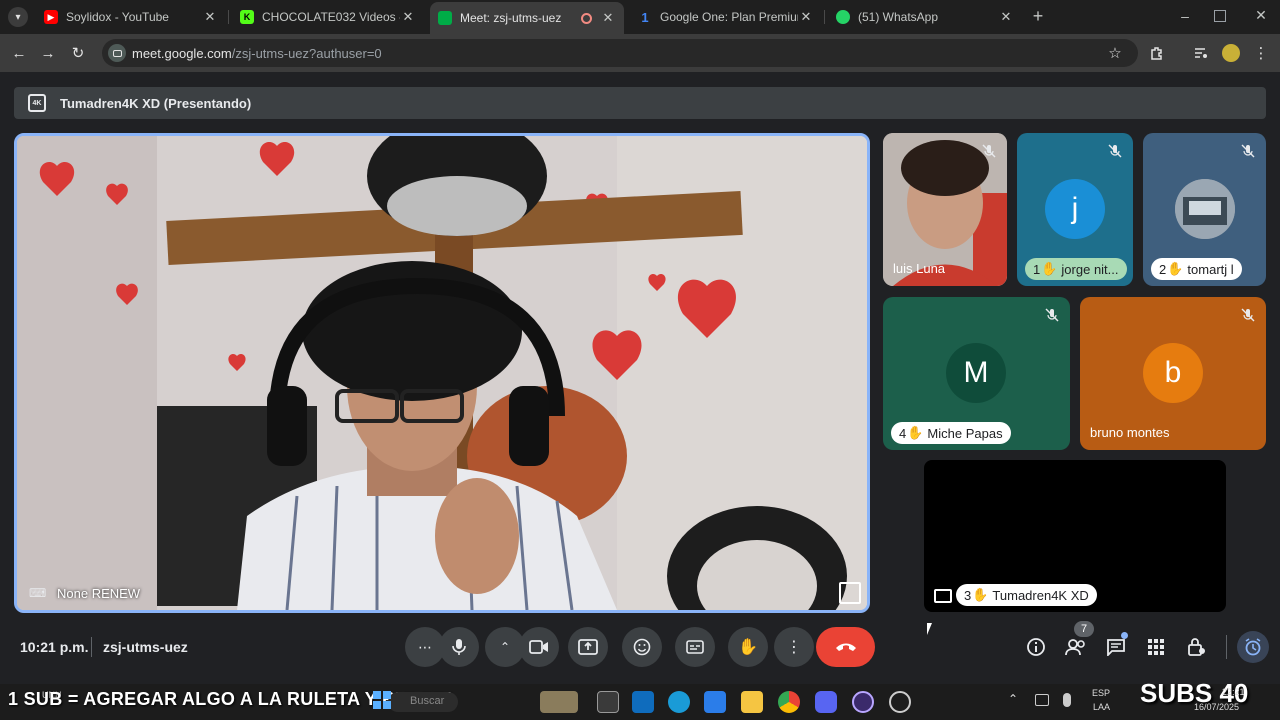 The image size is (1280, 720). What do you see at coordinates (423, 702) in the screenshot?
I see `search-box: Buscar` at bounding box center [423, 702].